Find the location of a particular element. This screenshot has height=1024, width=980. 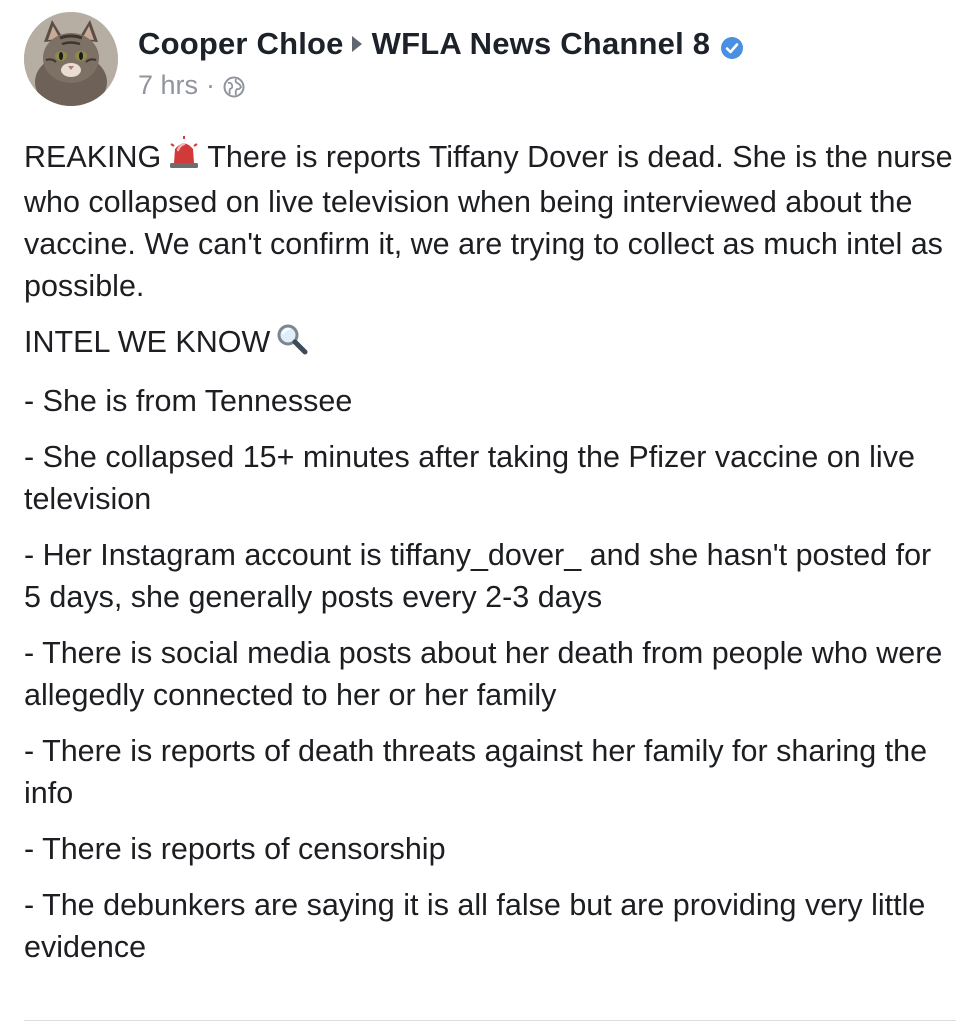

intel-heading-text: INTEL WE KNOW is located at coordinates (147, 342).